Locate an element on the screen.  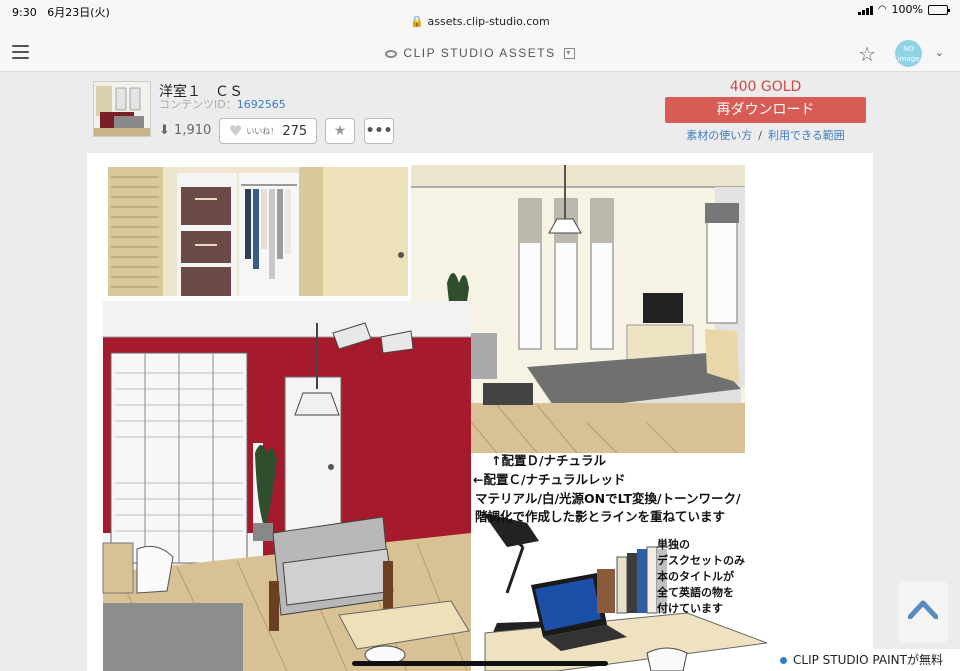
brand-logo: CLIP STUDIO ASSETS ▾ is located at coordinates (480, 53).